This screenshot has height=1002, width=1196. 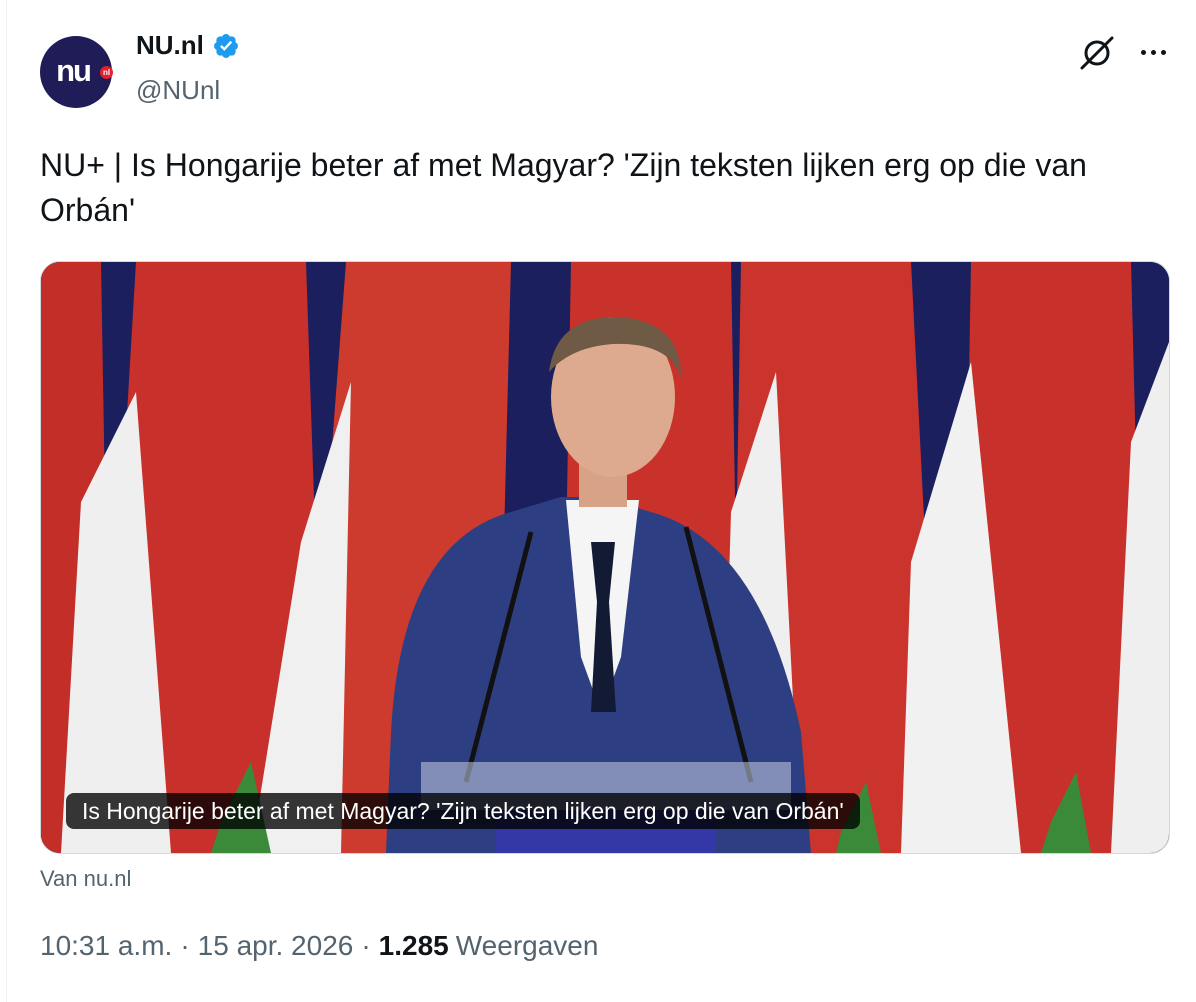 I want to click on avatar: nu nl, so click(x=76, y=72).